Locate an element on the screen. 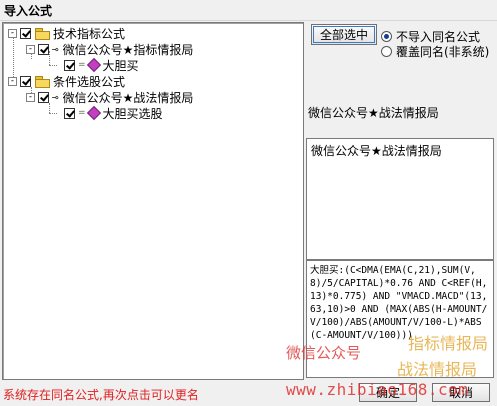  watermark-indicator-bureau: 指标情报局 is located at coordinates (448, 343).